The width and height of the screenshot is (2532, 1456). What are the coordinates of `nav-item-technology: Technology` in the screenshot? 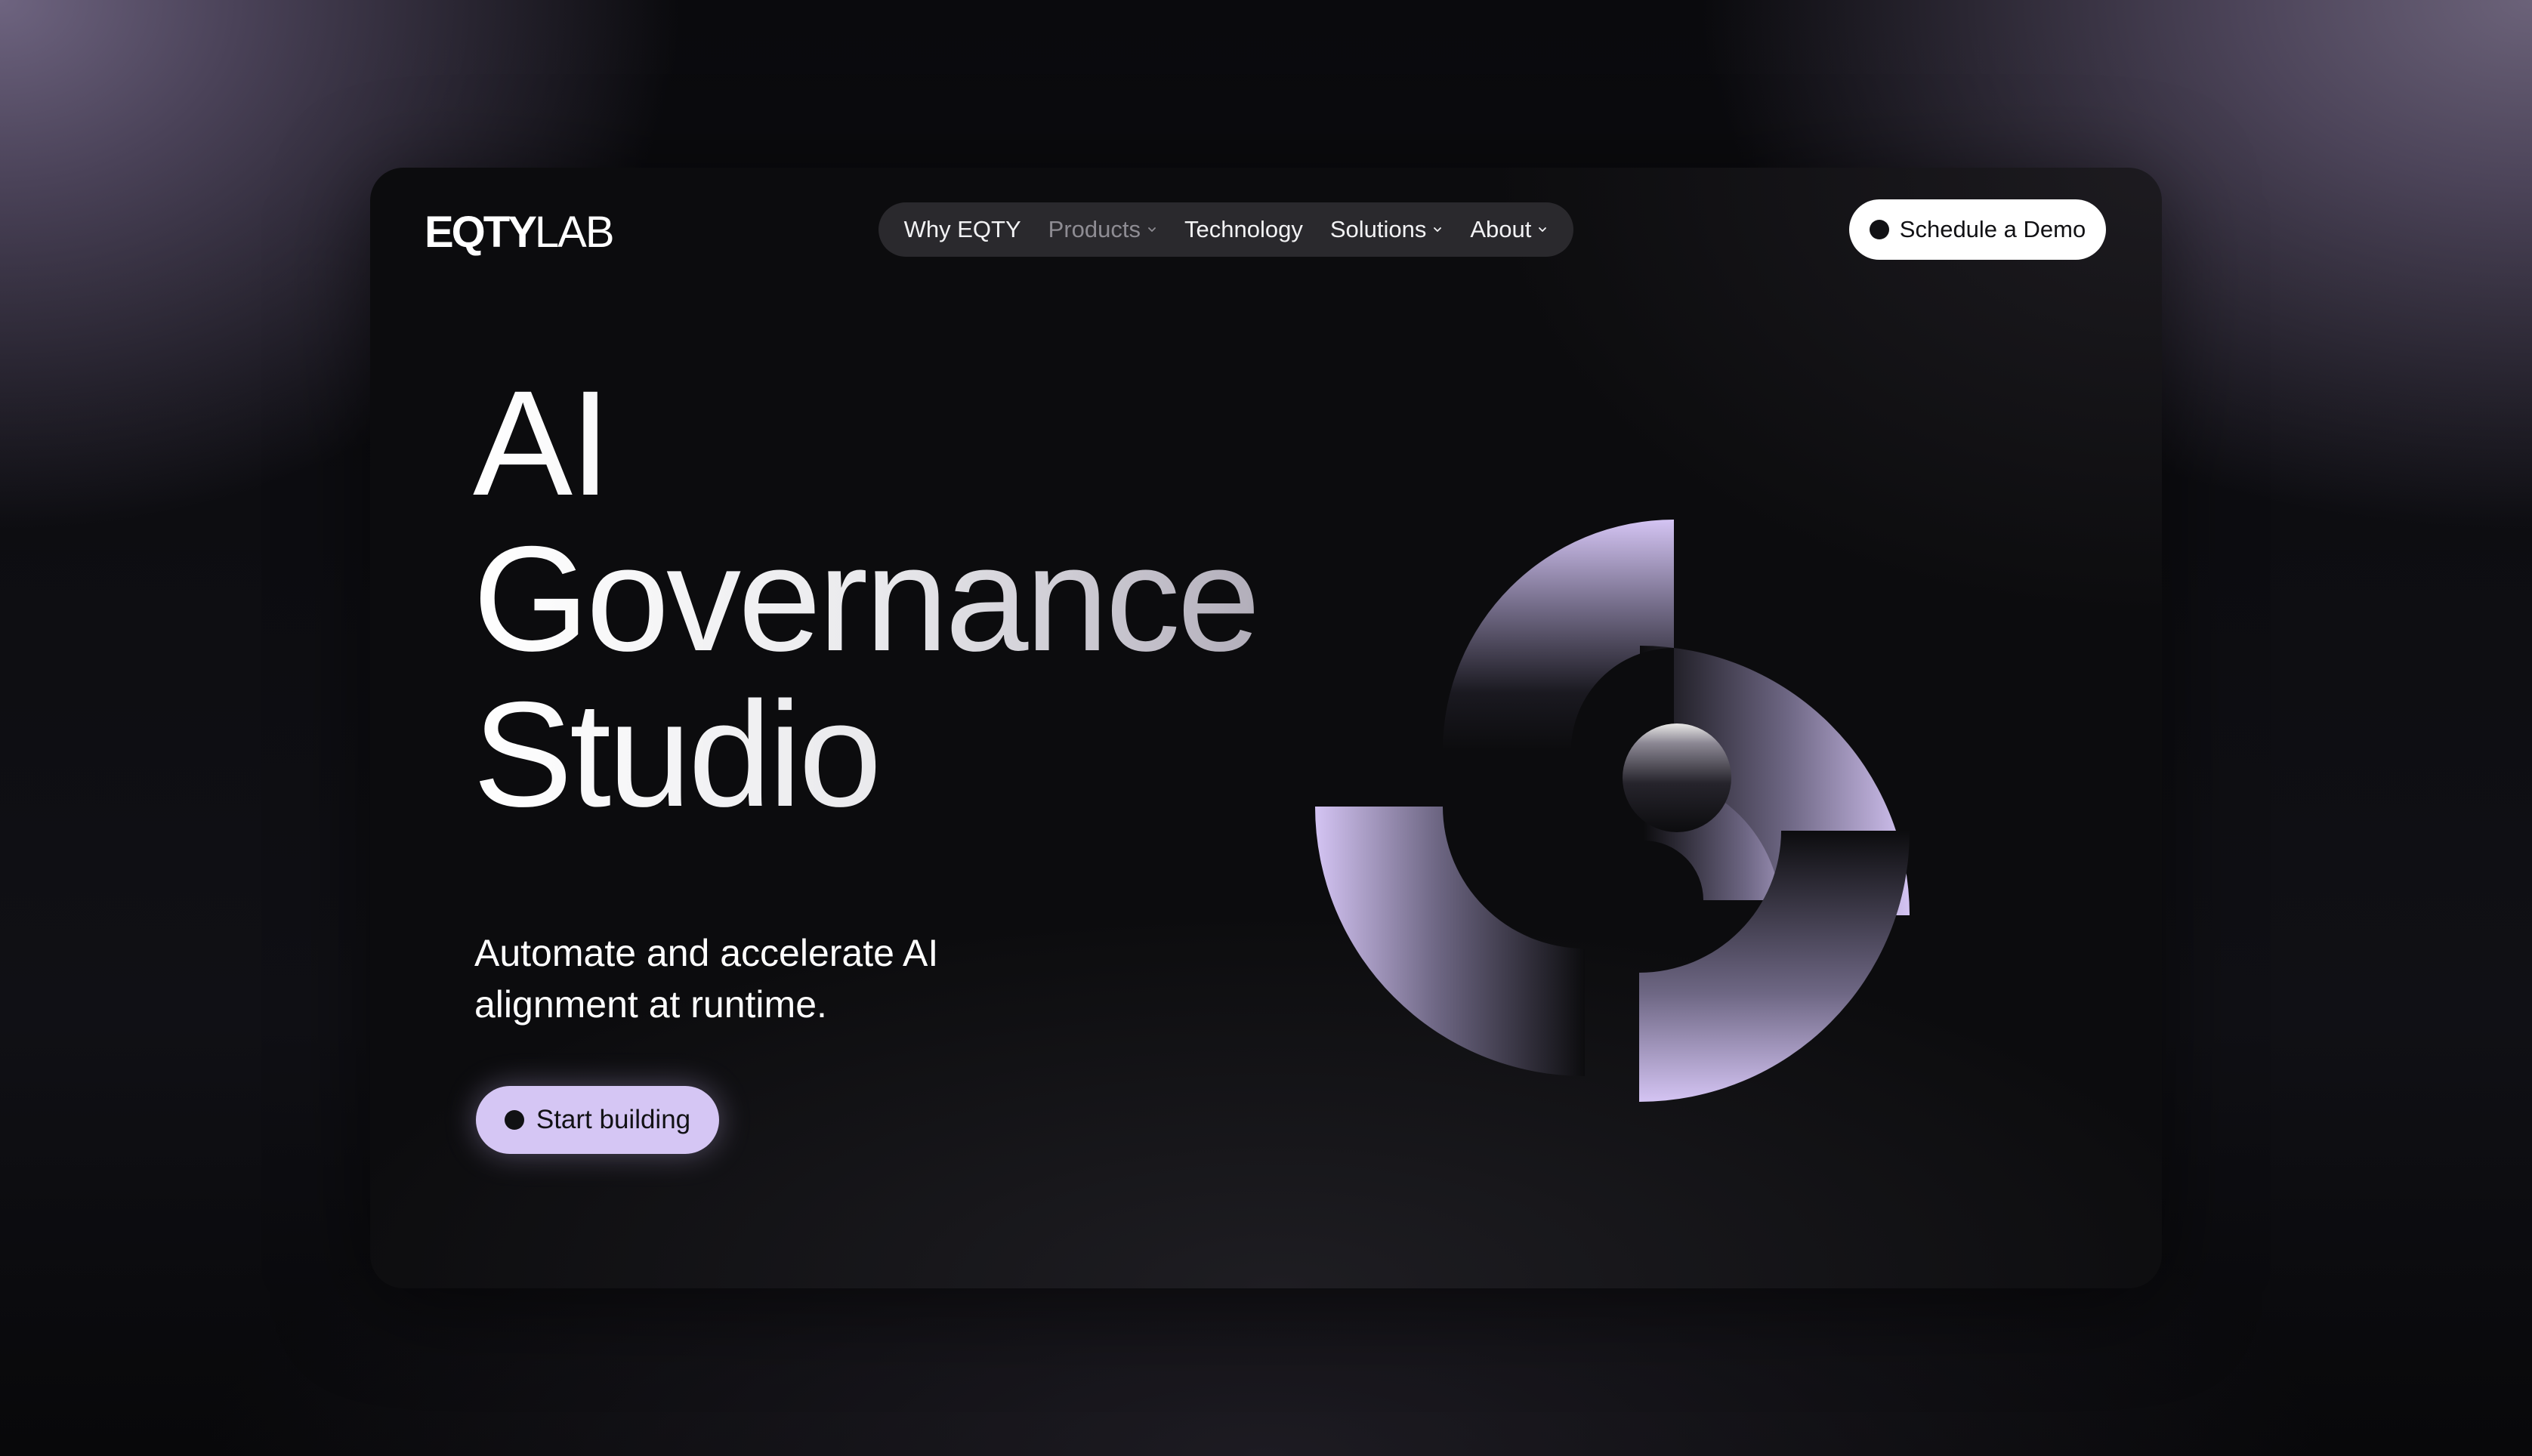 It's located at (1243, 229).